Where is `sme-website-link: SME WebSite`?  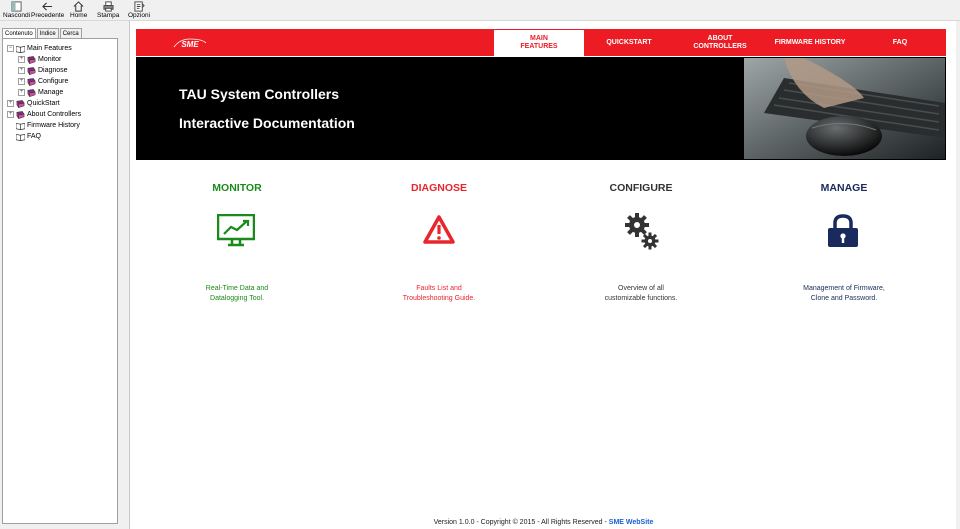 sme-website-link: SME WebSite is located at coordinates (631, 522).